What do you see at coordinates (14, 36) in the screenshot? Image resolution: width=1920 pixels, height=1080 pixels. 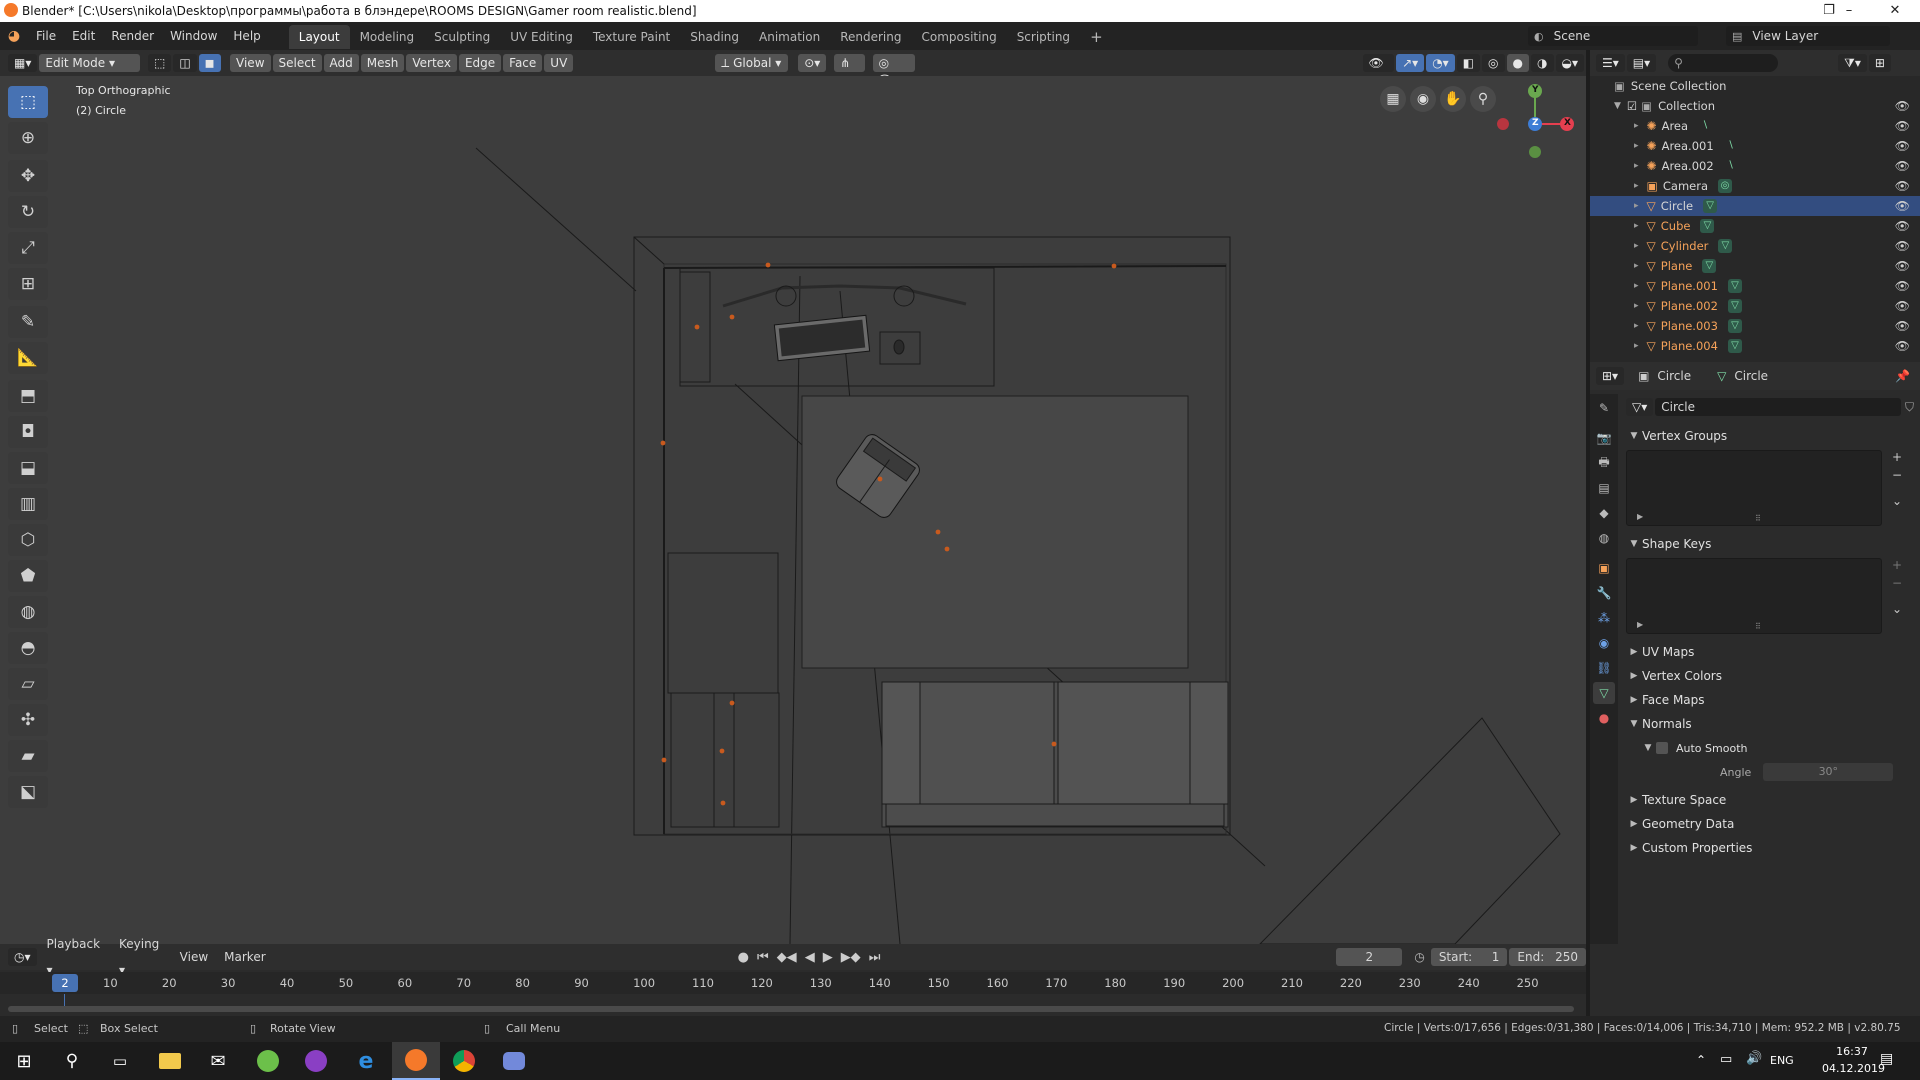 I see `blender-menu-icon: ◕` at bounding box center [14, 36].